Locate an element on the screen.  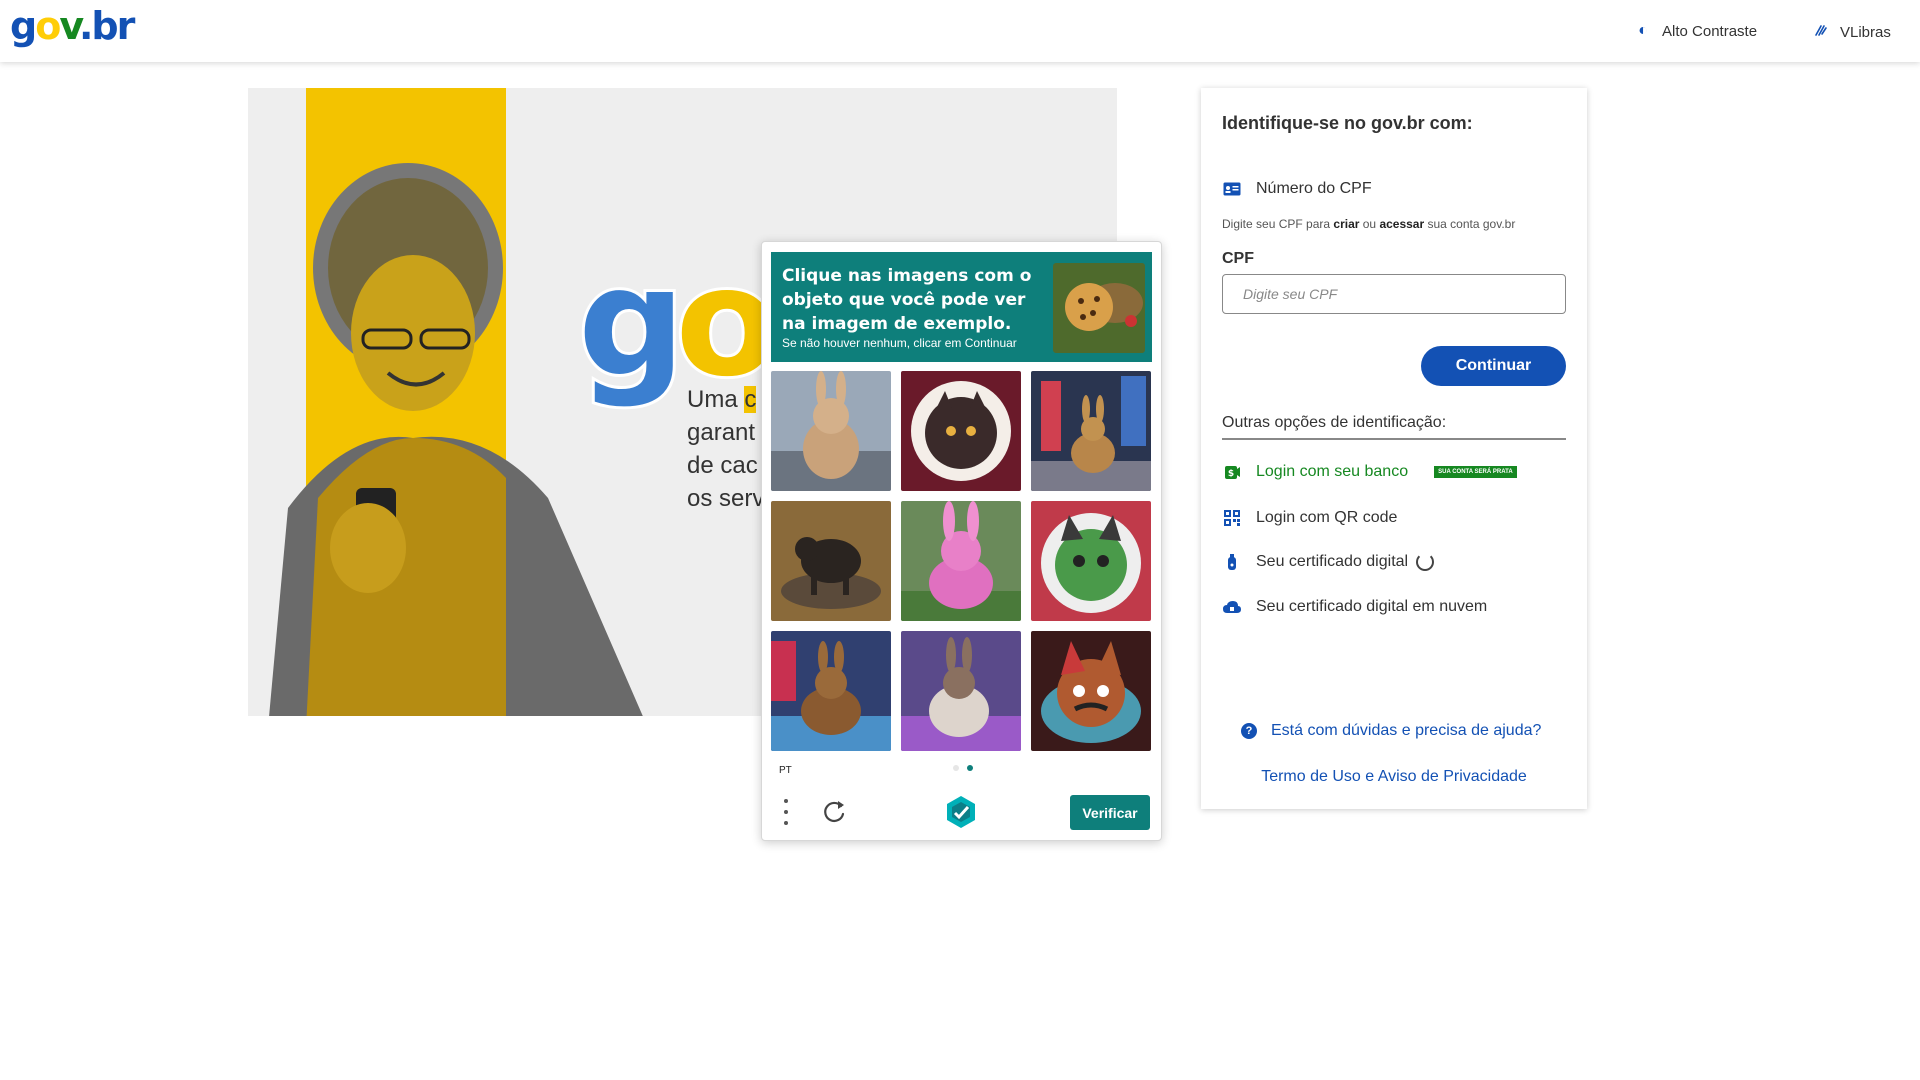
loading-spinner-icon is located at coordinates (1425, 562).